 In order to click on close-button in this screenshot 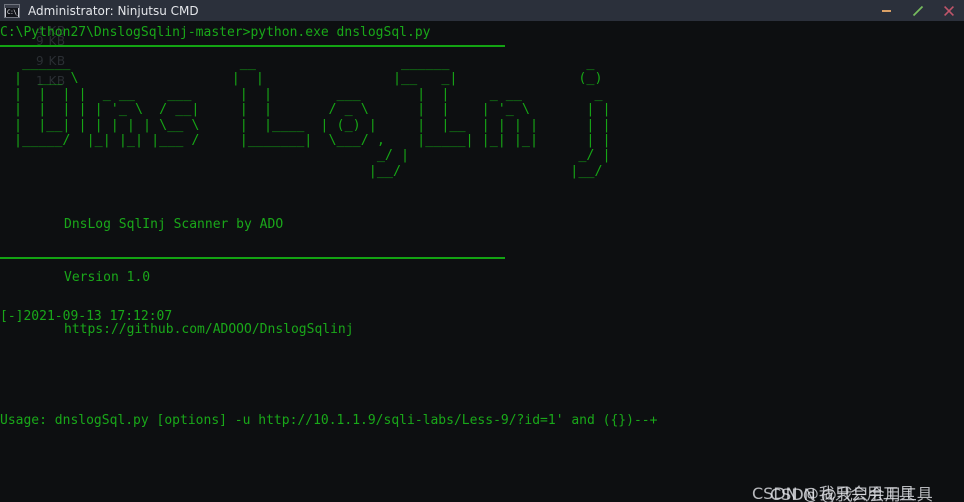, I will do `click(948, 10)`.